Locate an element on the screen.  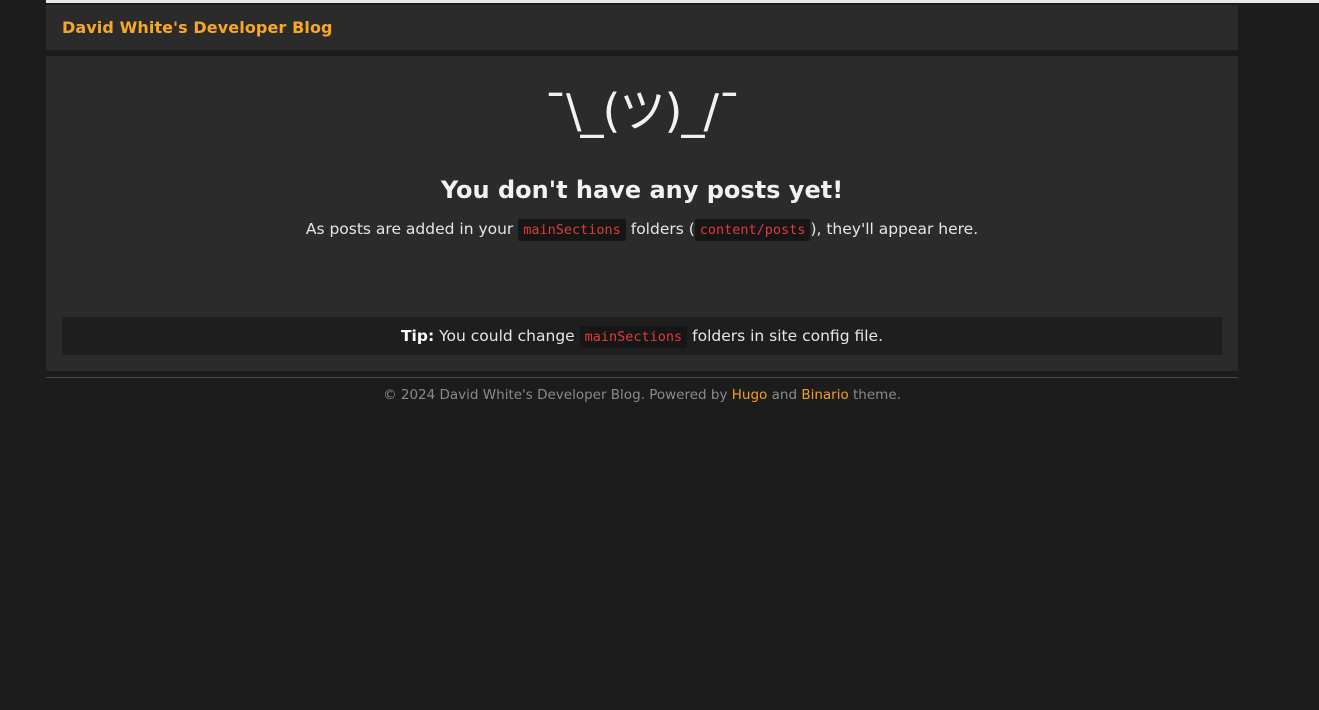
code-main-sections-tip: mainSections is located at coordinates (633, 337).